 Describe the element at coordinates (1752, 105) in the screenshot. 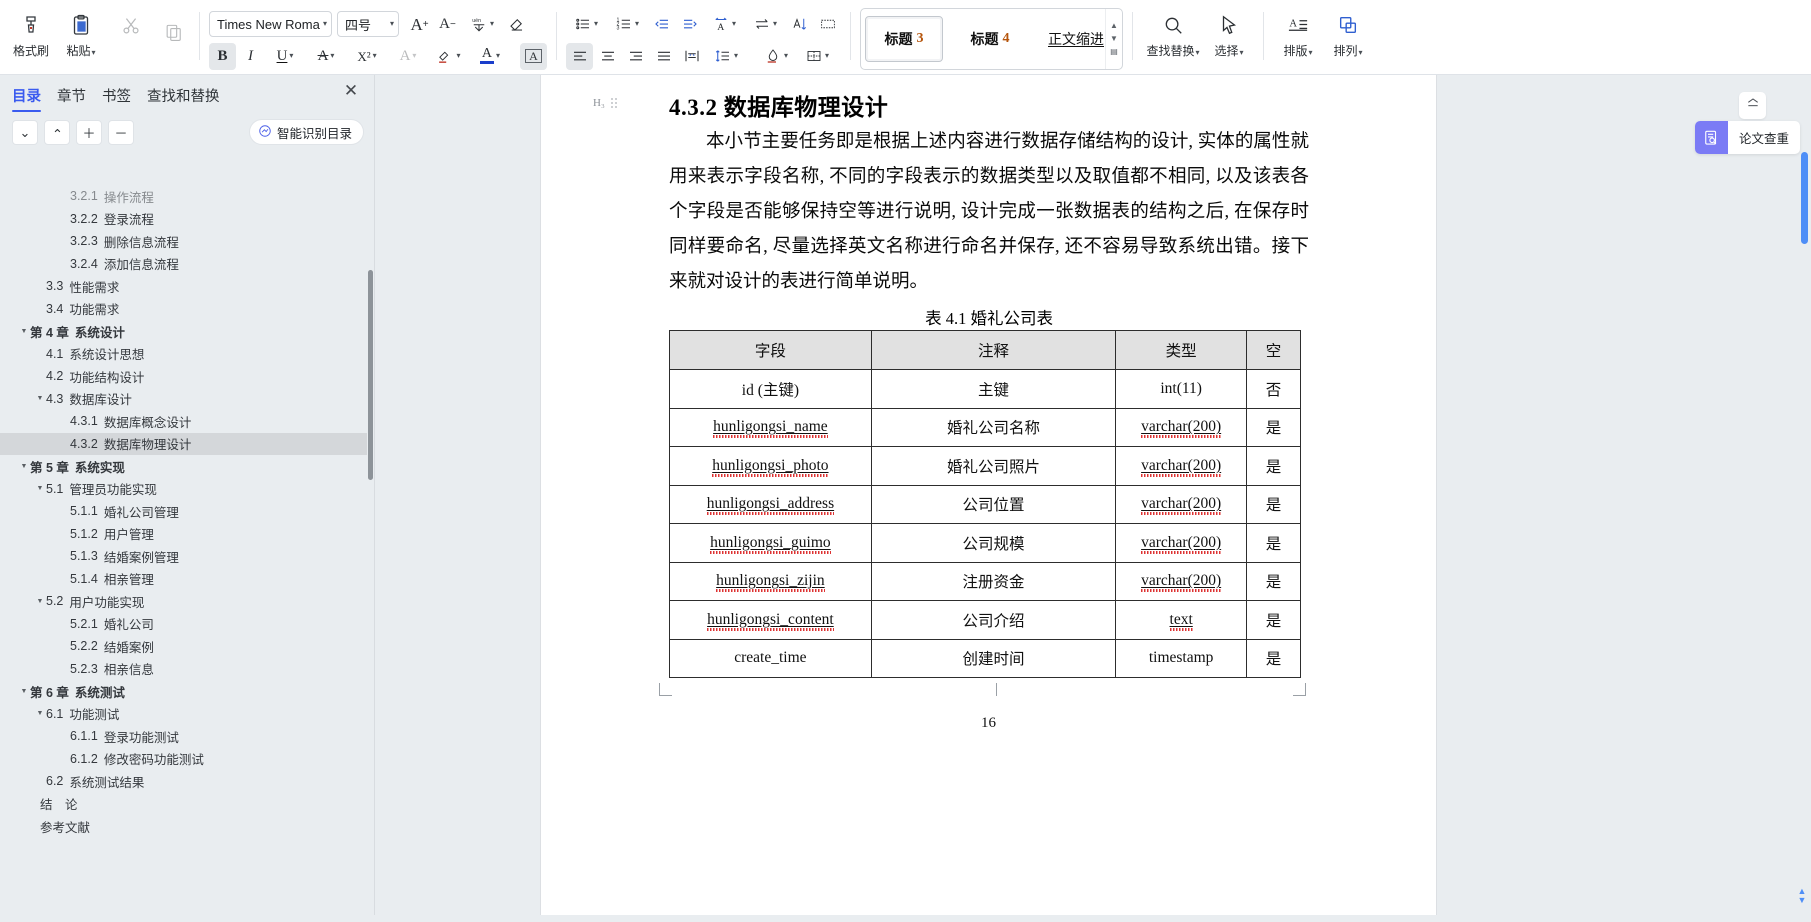

I see `collapse-panel-button` at that location.